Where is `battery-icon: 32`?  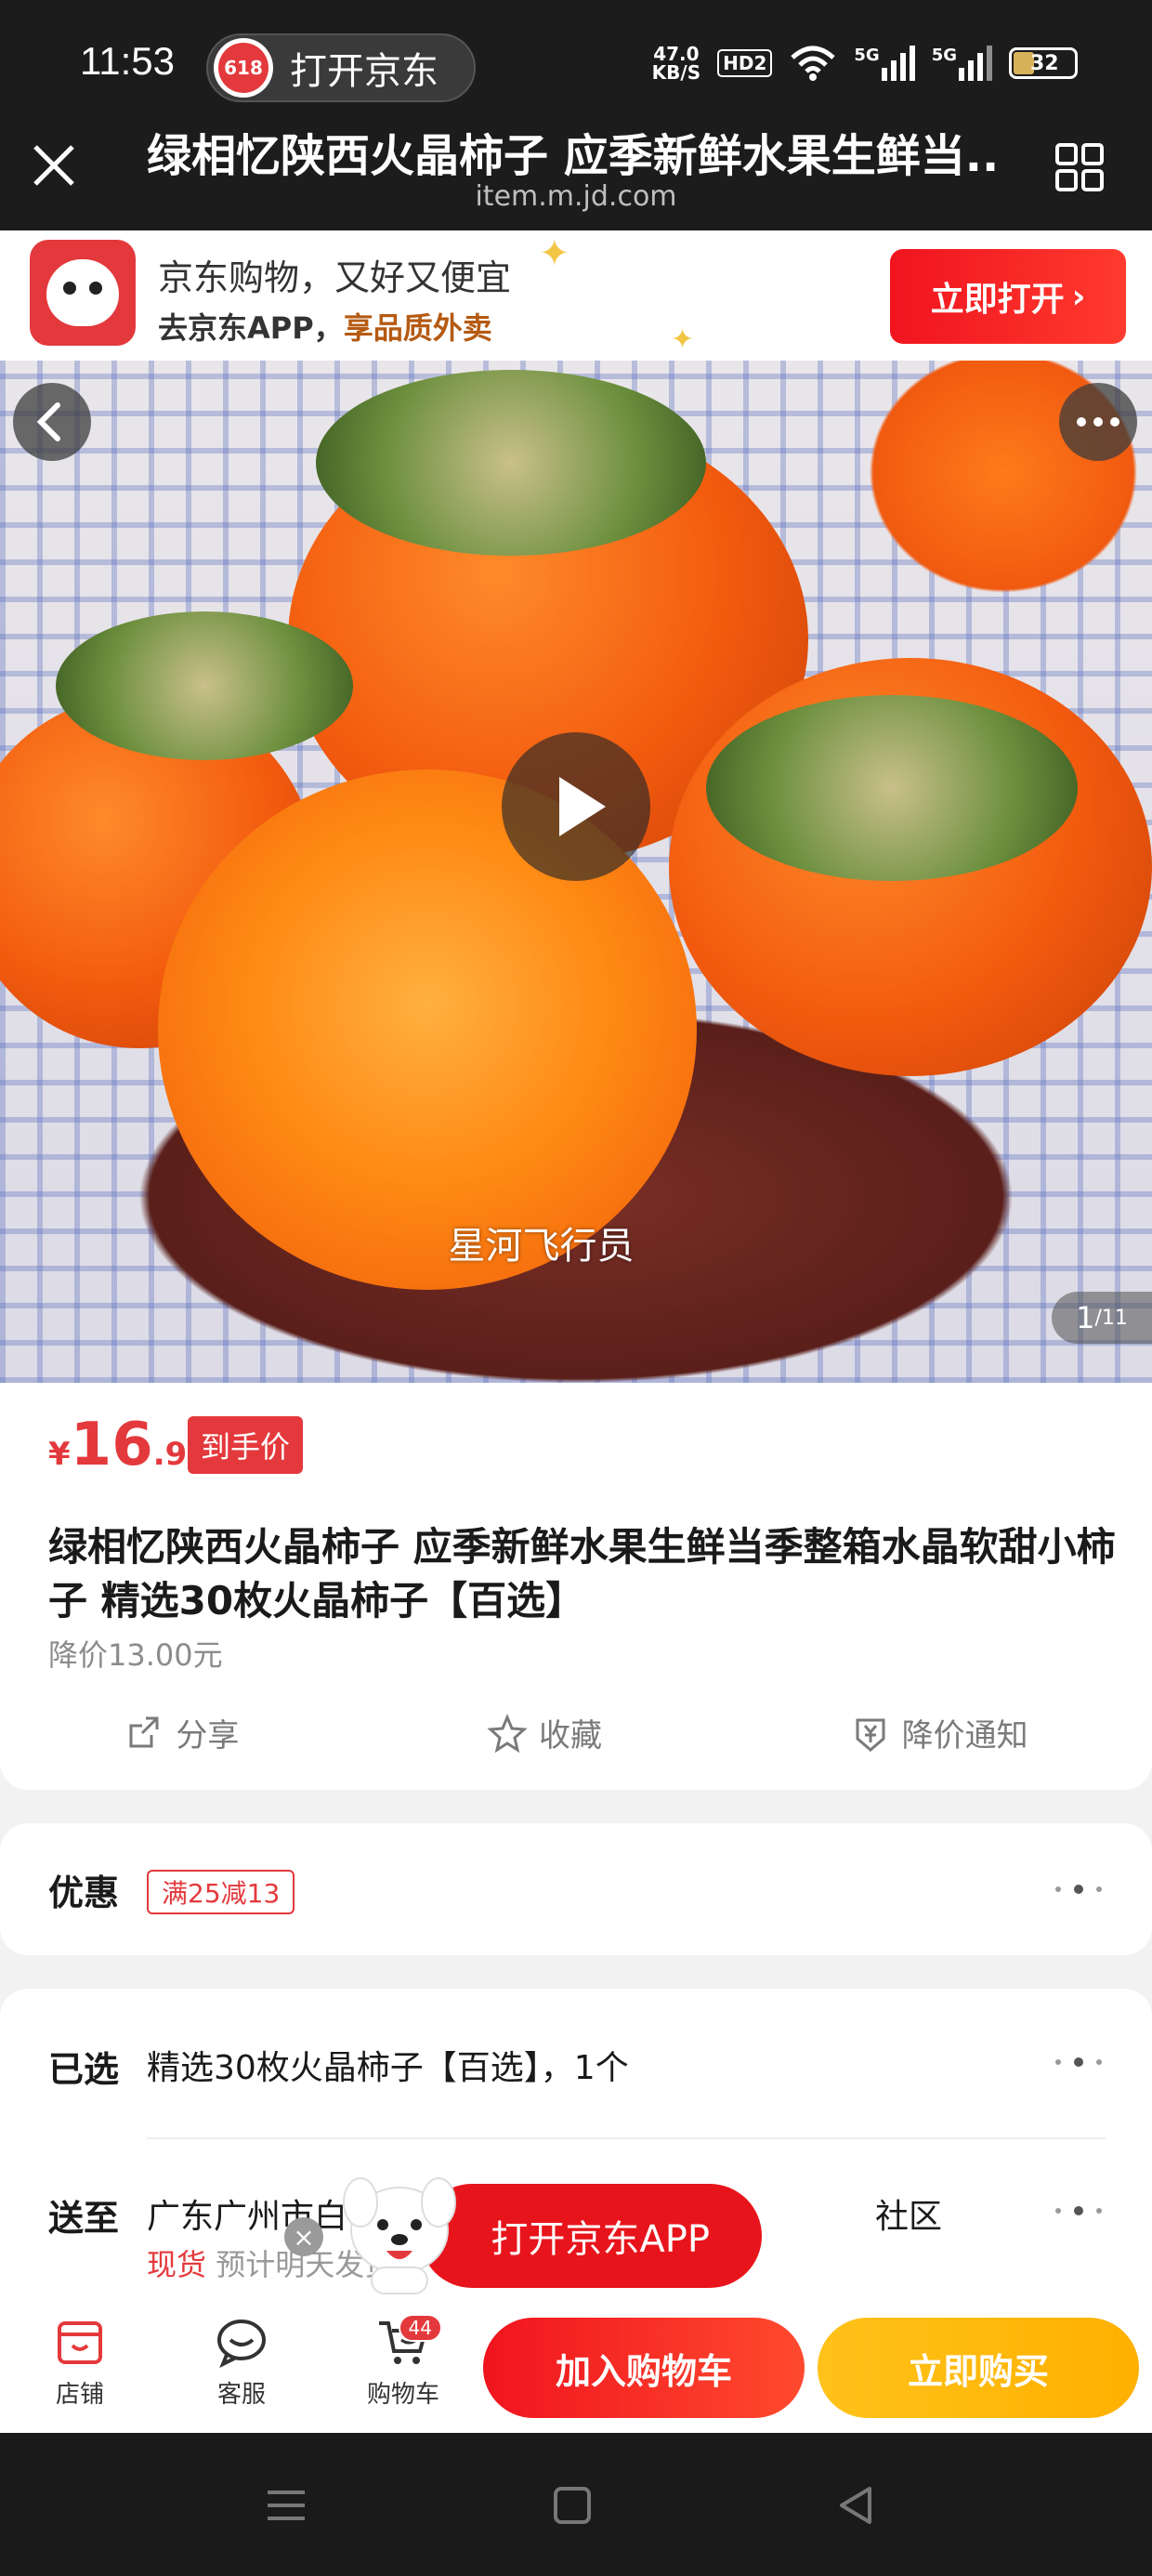 battery-icon: 32 is located at coordinates (1043, 63).